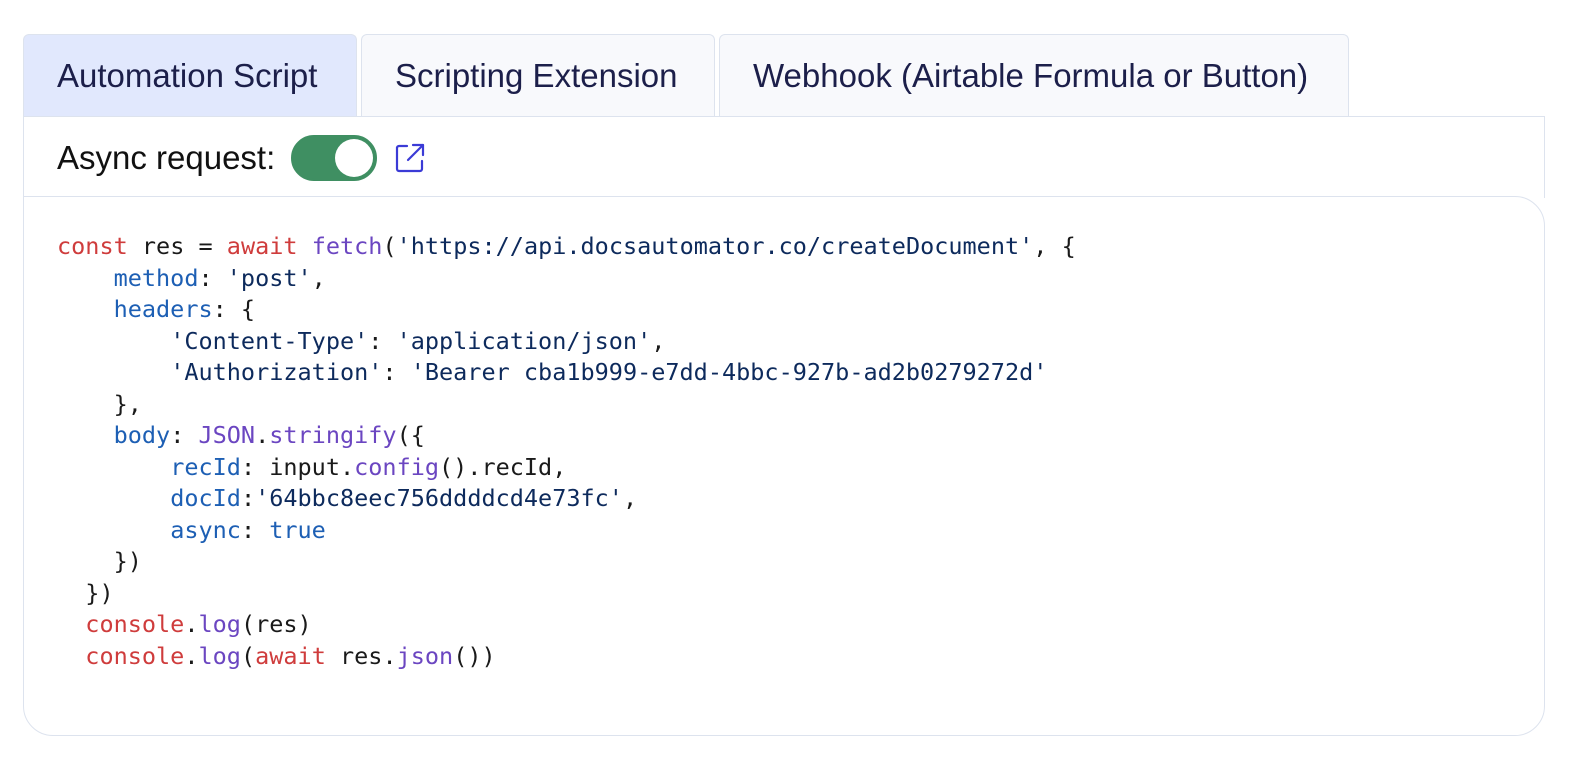 The image size is (1590, 776). I want to click on code-token: true, so click(297, 529).